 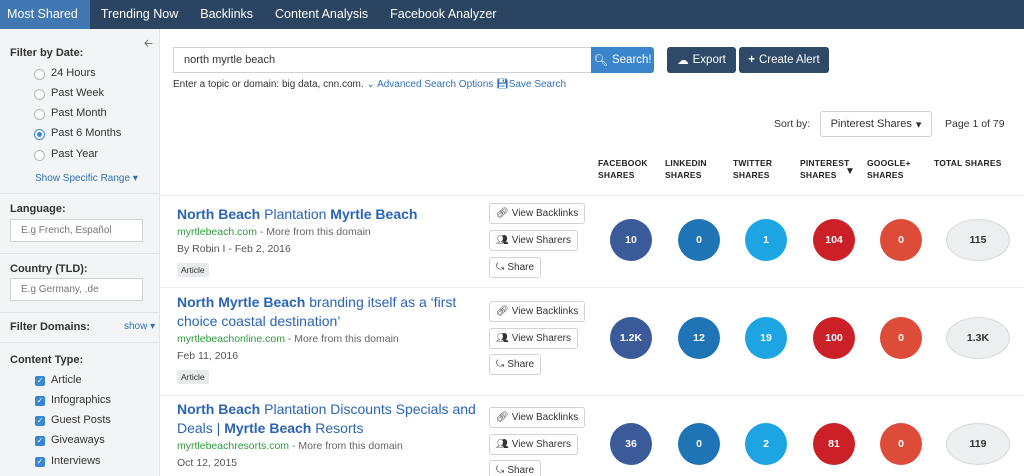 I want to click on title-part: Plantation, so click(x=295, y=214).